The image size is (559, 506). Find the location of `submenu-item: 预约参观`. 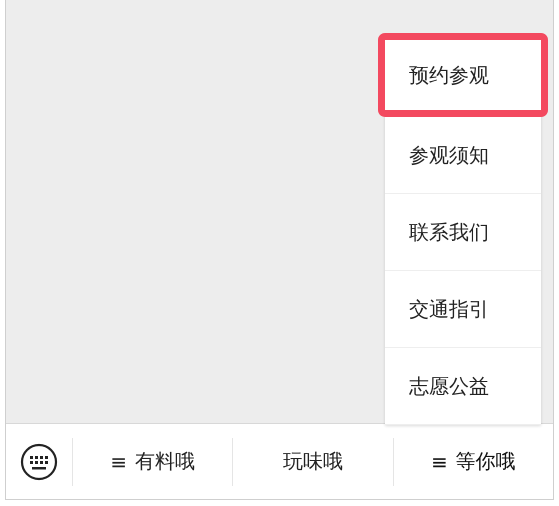

submenu-item: 预约参观 is located at coordinates (463, 75).